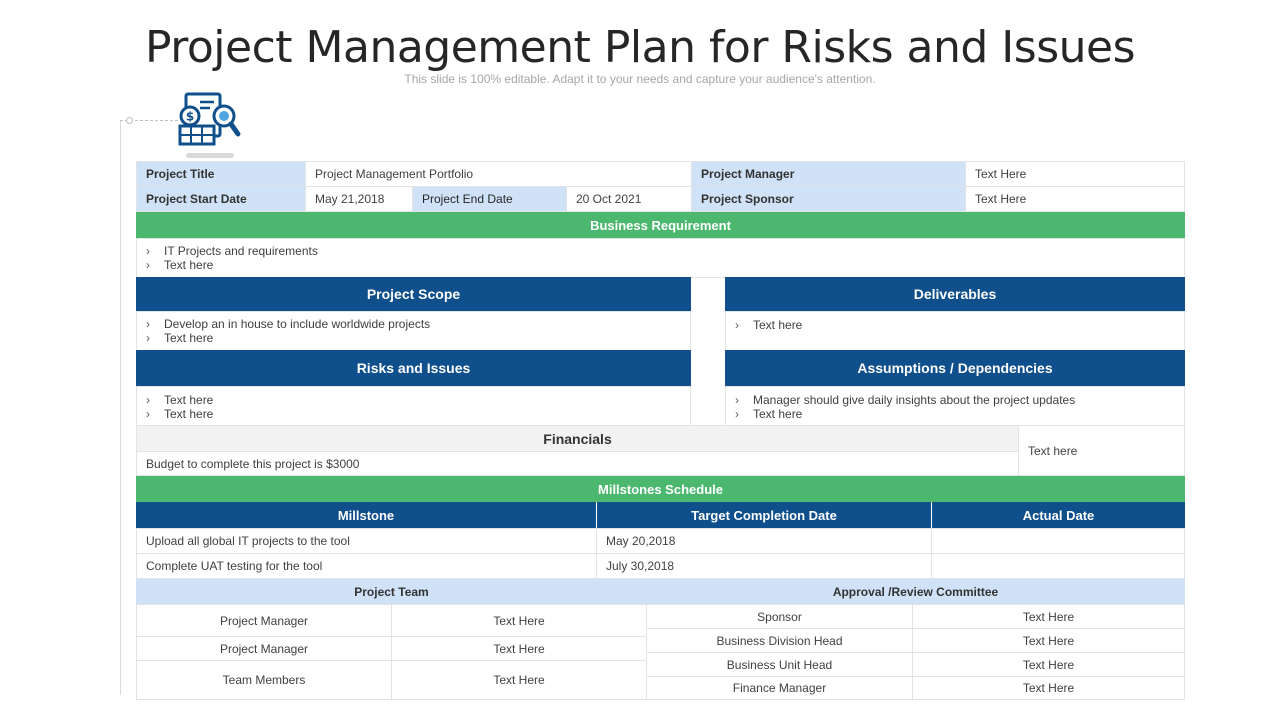  Describe the element at coordinates (828, 199) in the screenshot. I see `sponsor-label: Project Sponsor` at that location.